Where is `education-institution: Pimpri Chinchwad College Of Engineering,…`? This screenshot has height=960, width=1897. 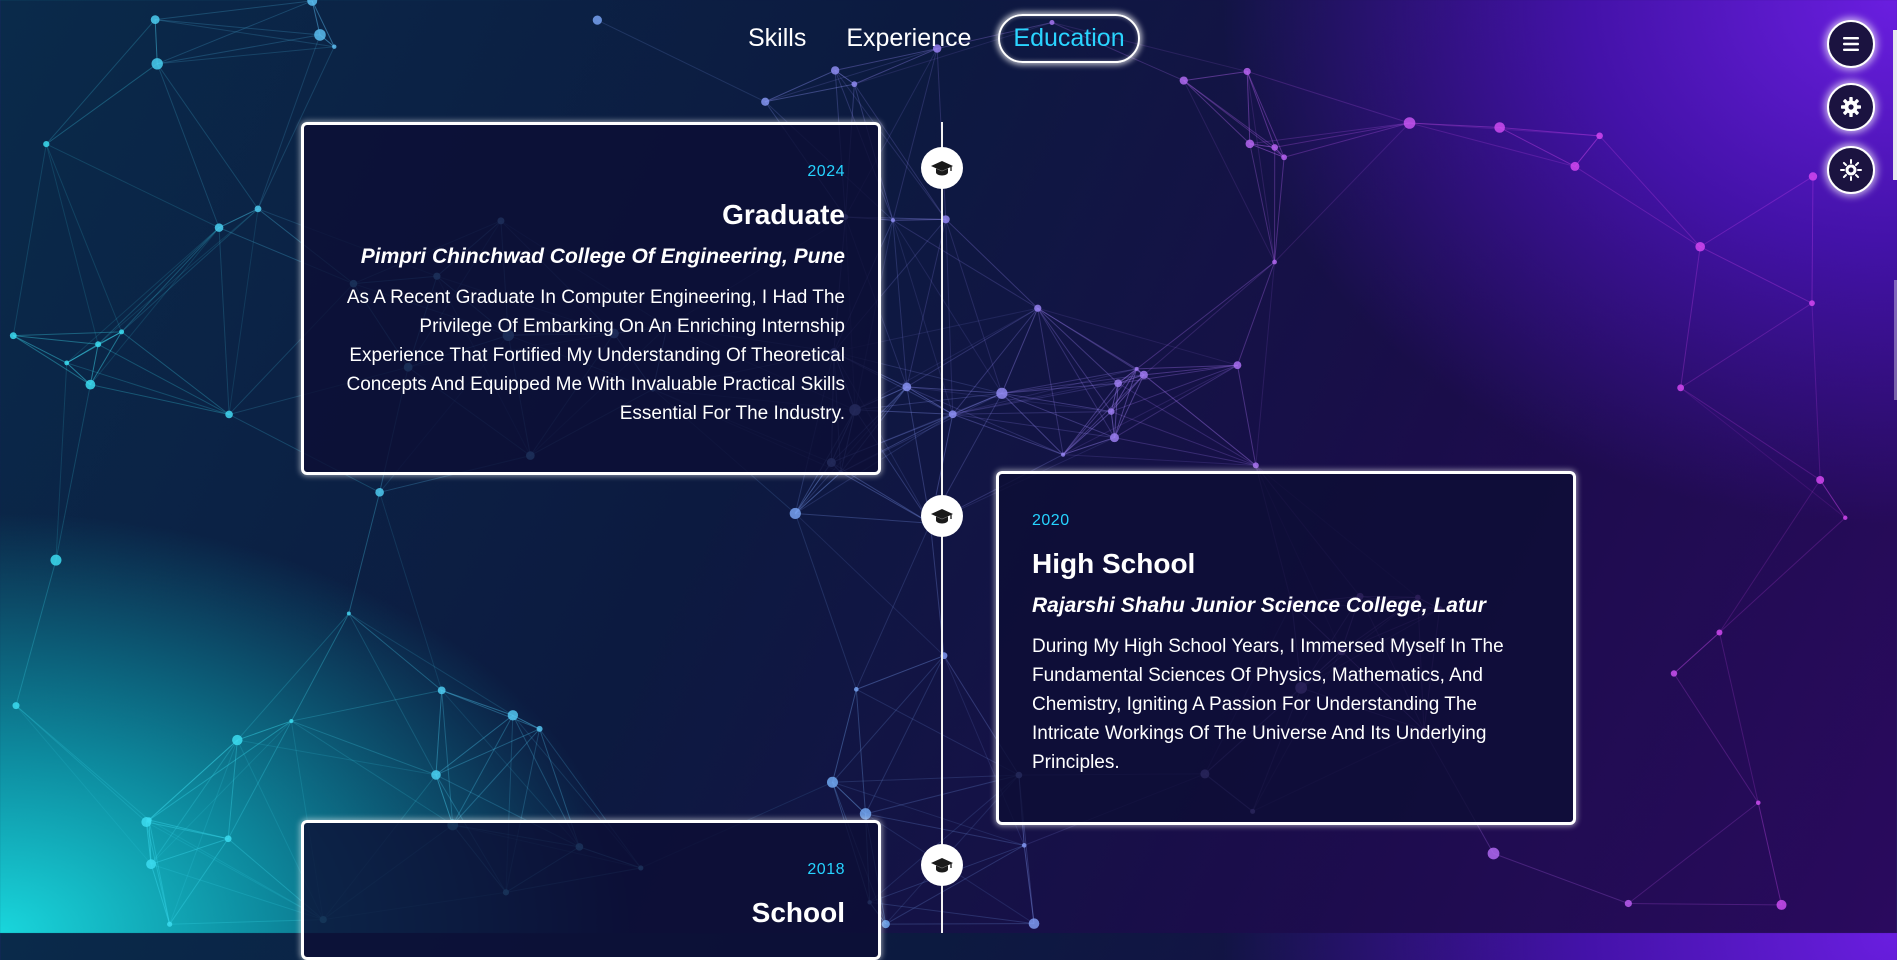
education-institution: Pimpri Chinchwad College Of Engineering,… is located at coordinates (591, 257).